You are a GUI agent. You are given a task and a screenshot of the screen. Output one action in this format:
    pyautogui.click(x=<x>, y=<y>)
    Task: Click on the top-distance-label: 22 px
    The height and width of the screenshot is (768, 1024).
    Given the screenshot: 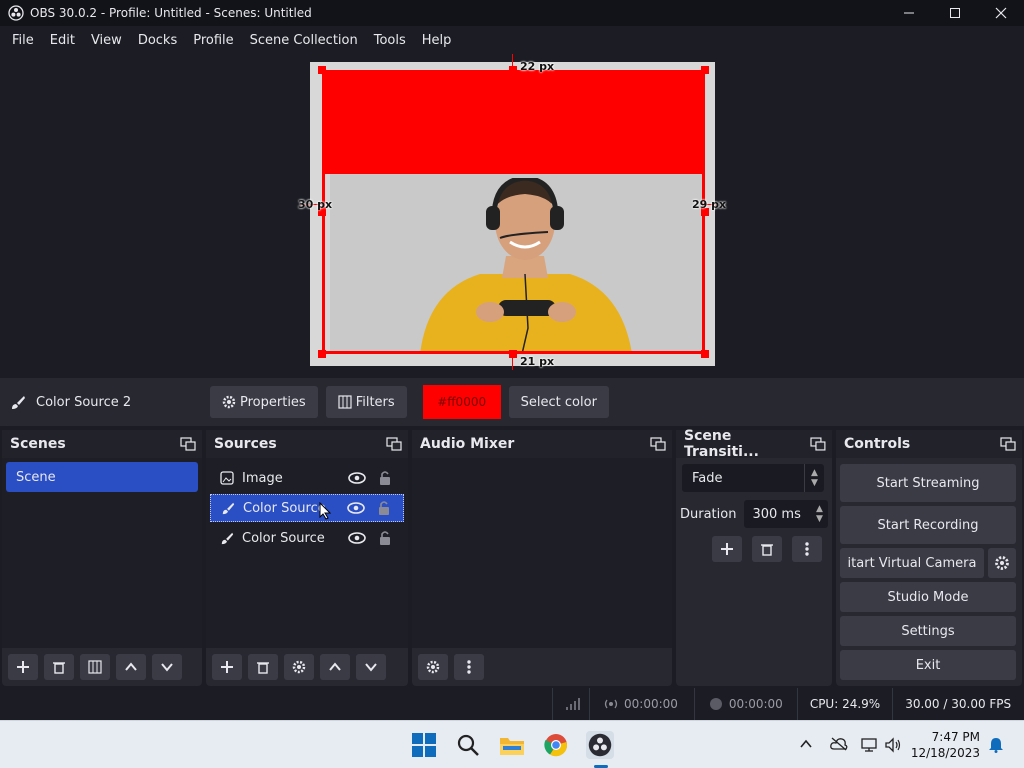 What is the action you would take?
    pyautogui.click(x=537, y=66)
    